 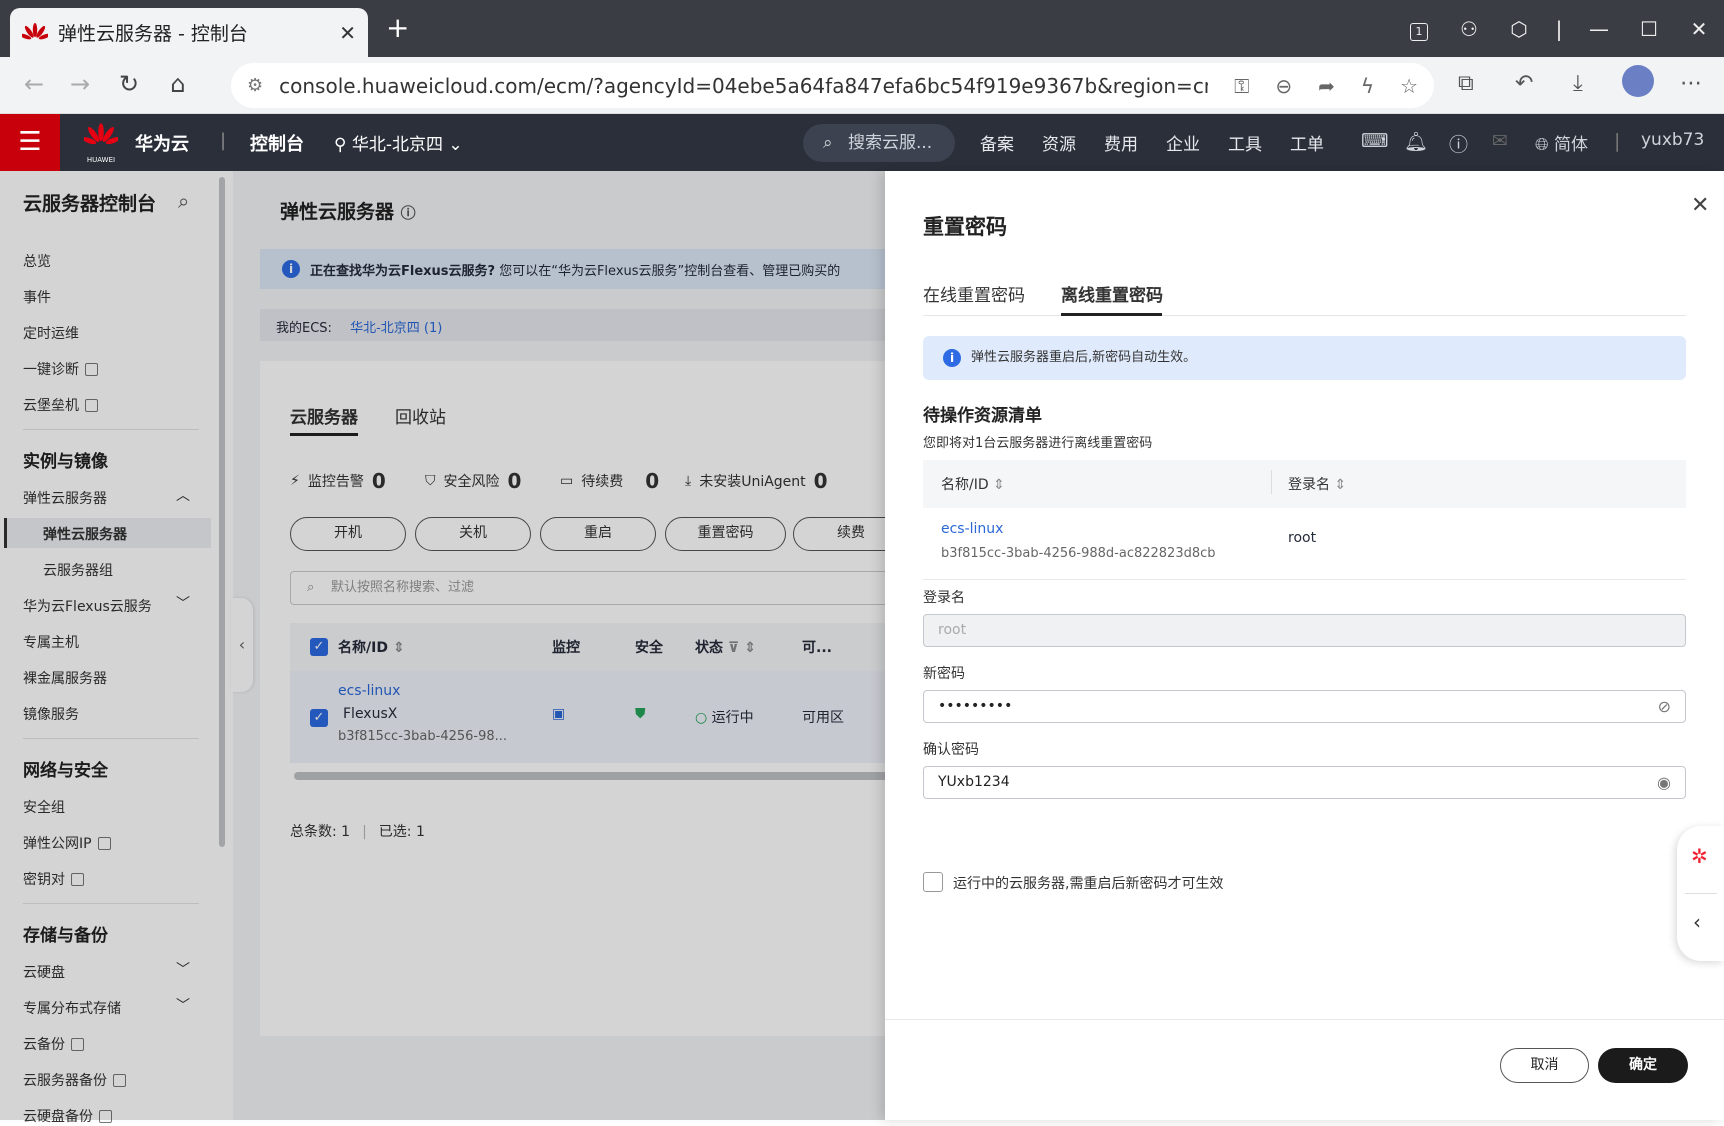 I want to click on close-icon: ✕, so click(x=1700, y=205).